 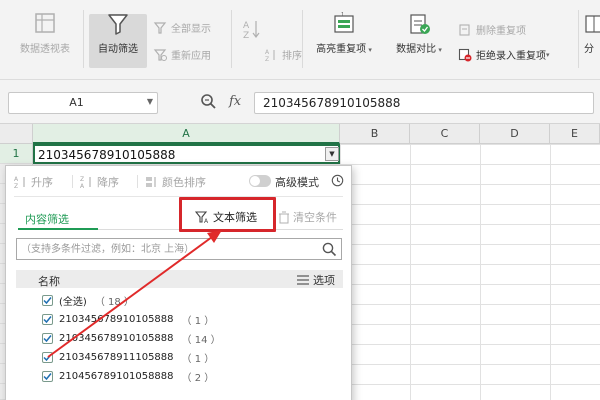 What do you see at coordinates (150, 101) in the screenshot?
I see `chevron-down-icon: ▼` at bounding box center [150, 101].